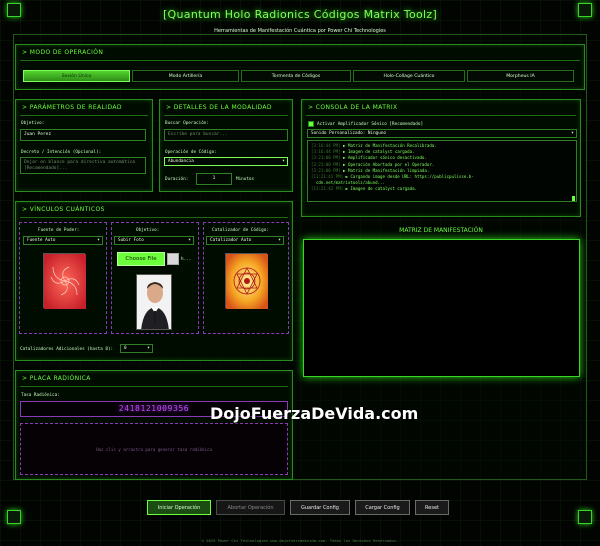 This screenshot has height=546, width=600. What do you see at coordinates (154, 240) in the screenshot?
I see `objective-source-select: Subir Foto` at bounding box center [154, 240].